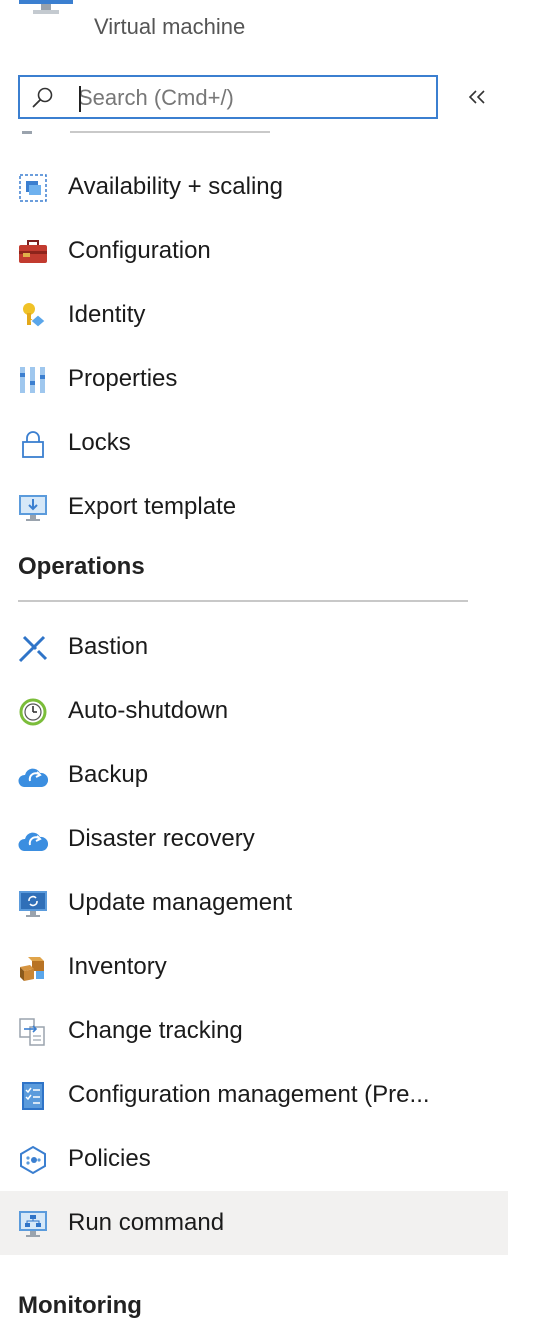  I want to click on menu-item-label: Backup, so click(108, 774).